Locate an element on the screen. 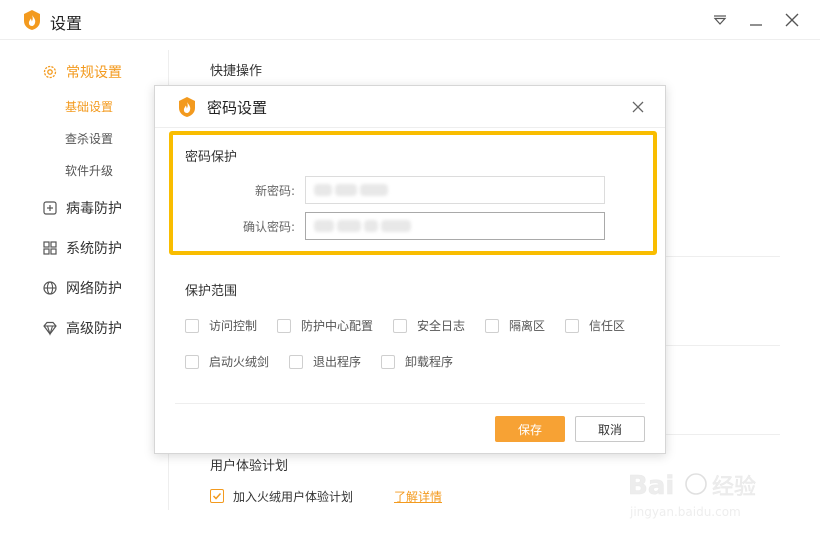  menu-dropdown-icon is located at coordinates (720, 20).